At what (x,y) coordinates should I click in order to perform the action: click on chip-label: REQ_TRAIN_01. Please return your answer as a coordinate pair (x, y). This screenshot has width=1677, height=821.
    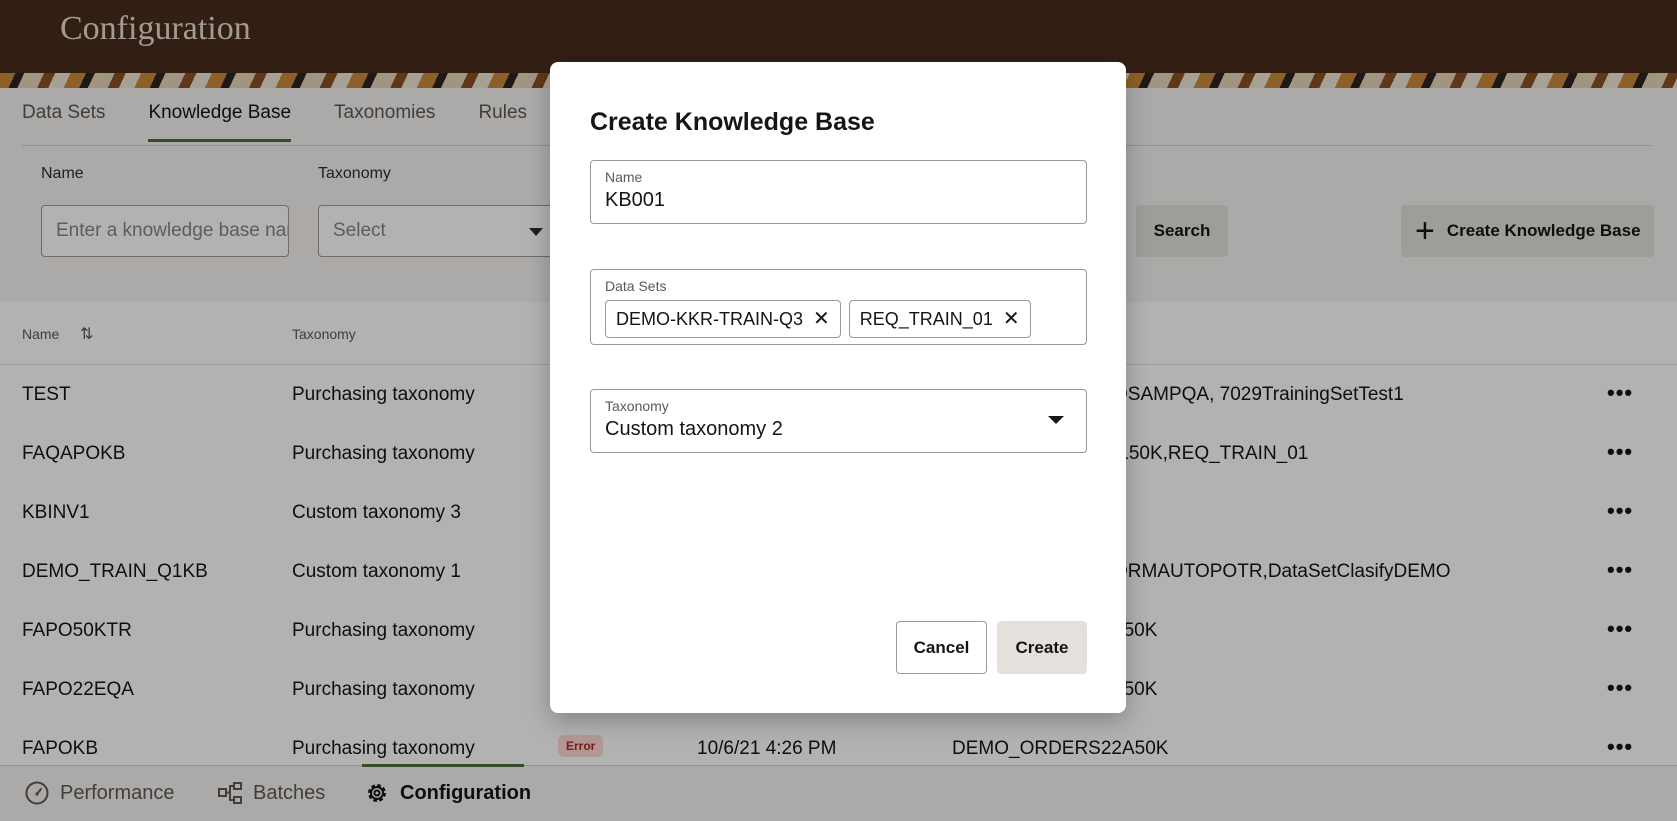
    Looking at the image, I should click on (926, 318).